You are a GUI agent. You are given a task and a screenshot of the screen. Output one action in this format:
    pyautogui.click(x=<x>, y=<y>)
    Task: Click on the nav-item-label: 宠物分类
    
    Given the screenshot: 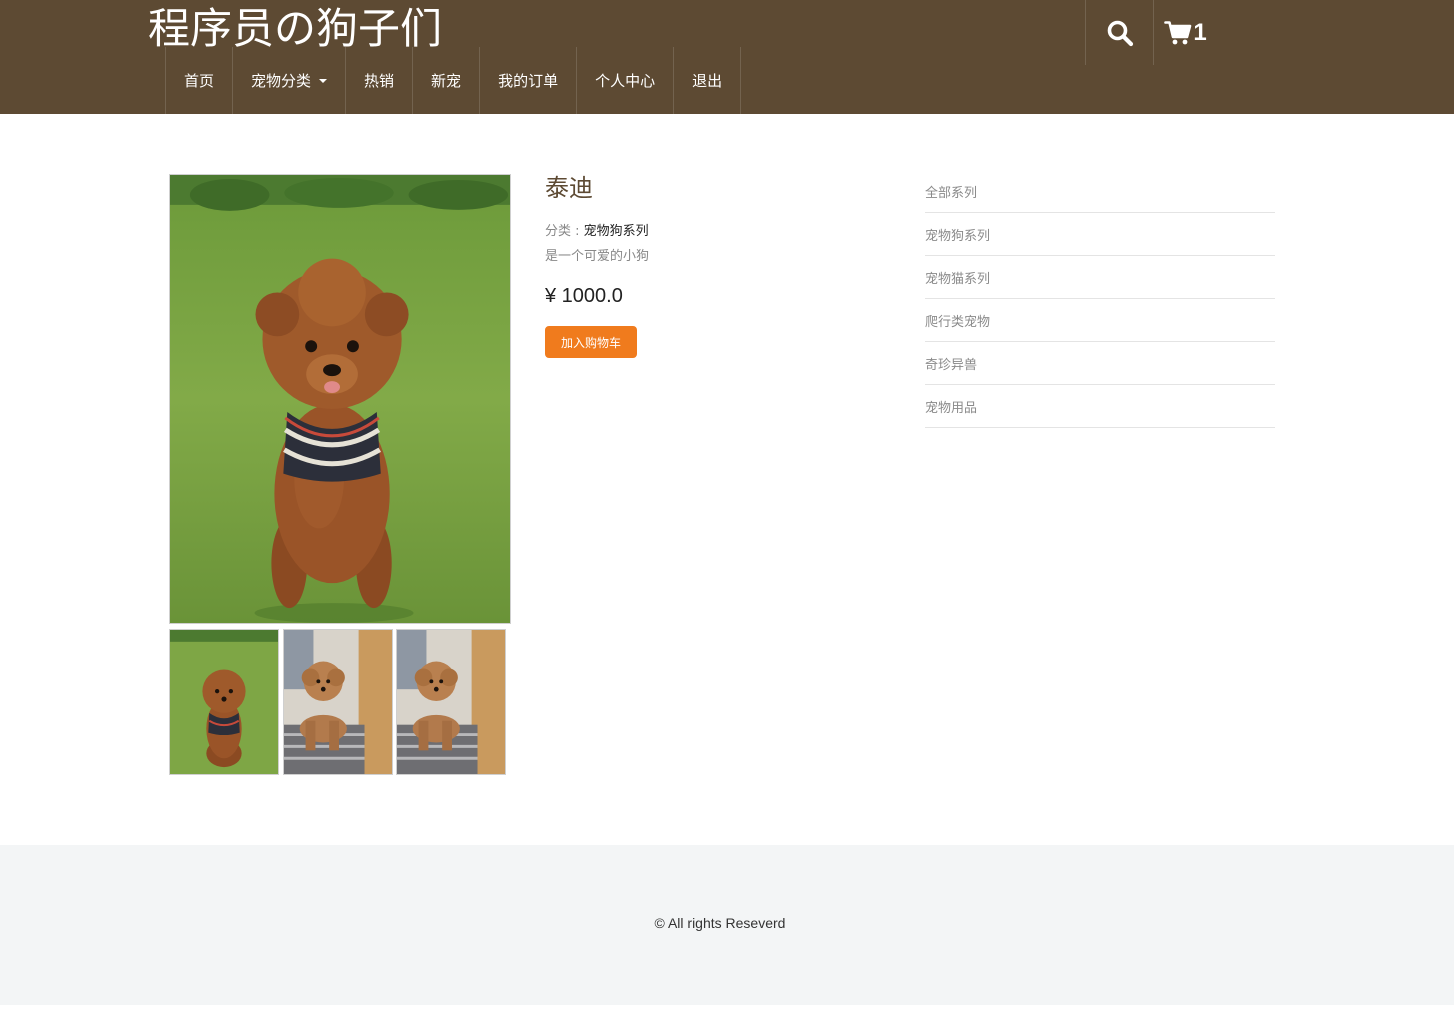 What is the action you would take?
    pyautogui.click(x=281, y=81)
    